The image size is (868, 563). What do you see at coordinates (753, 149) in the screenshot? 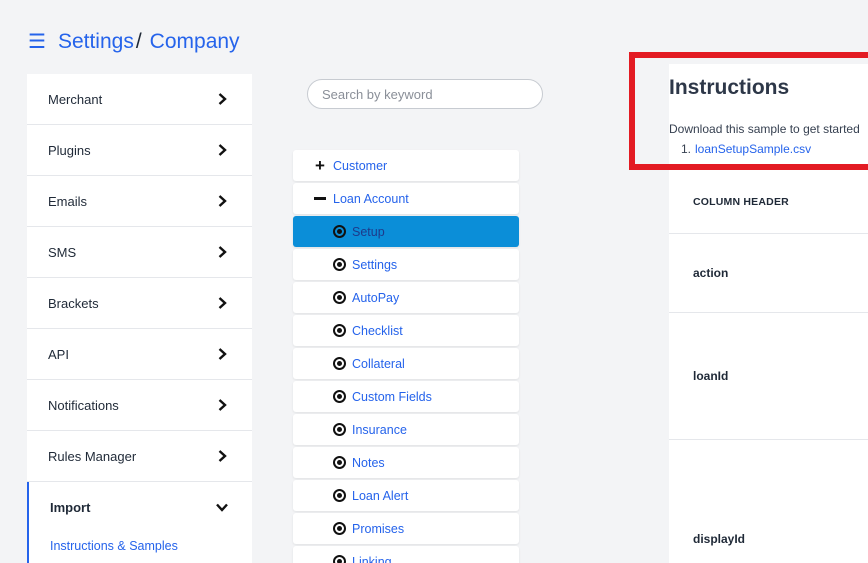
I see `sample-download-link: loanSetupSample.csv` at bounding box center [753, 149].